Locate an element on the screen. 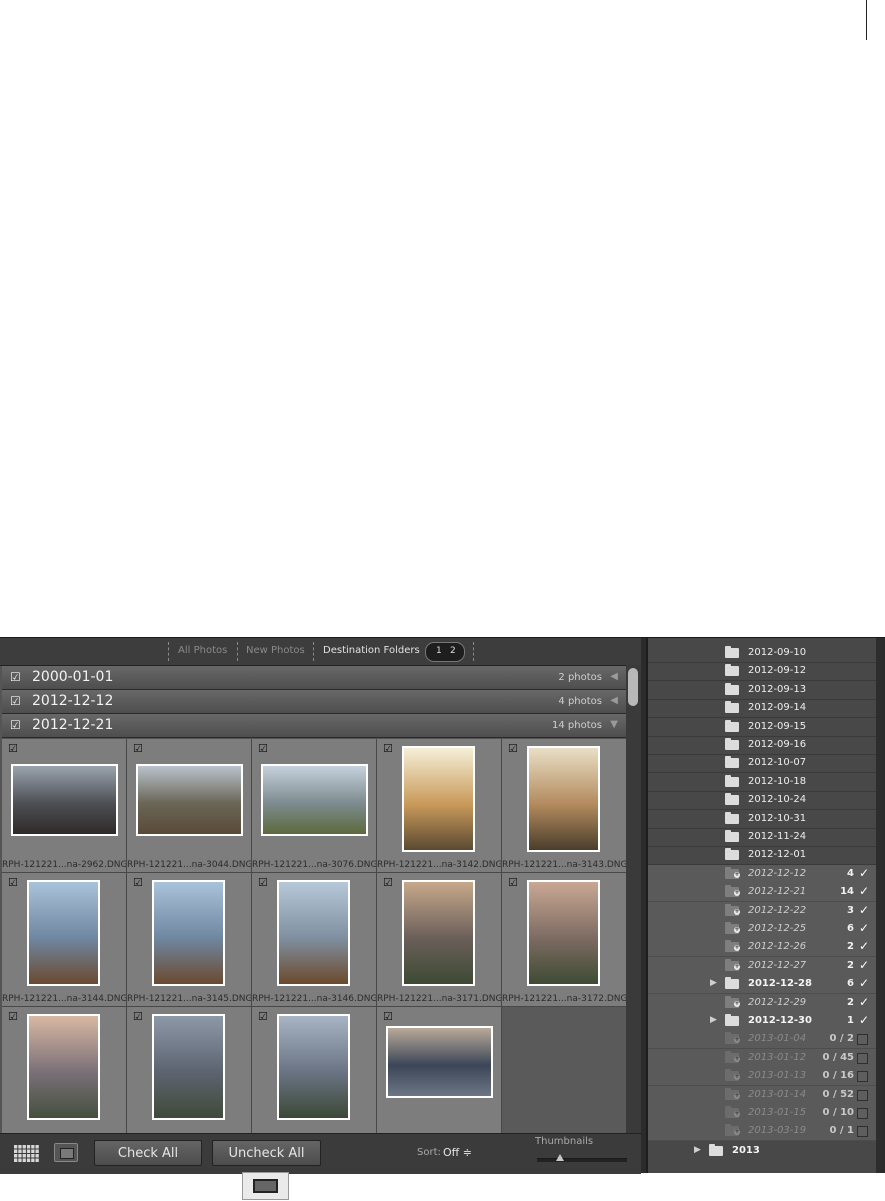 The image size is (885, 1201). folder-row: +2012-12-21 14 ✓ is located at coordinates (762, 893).